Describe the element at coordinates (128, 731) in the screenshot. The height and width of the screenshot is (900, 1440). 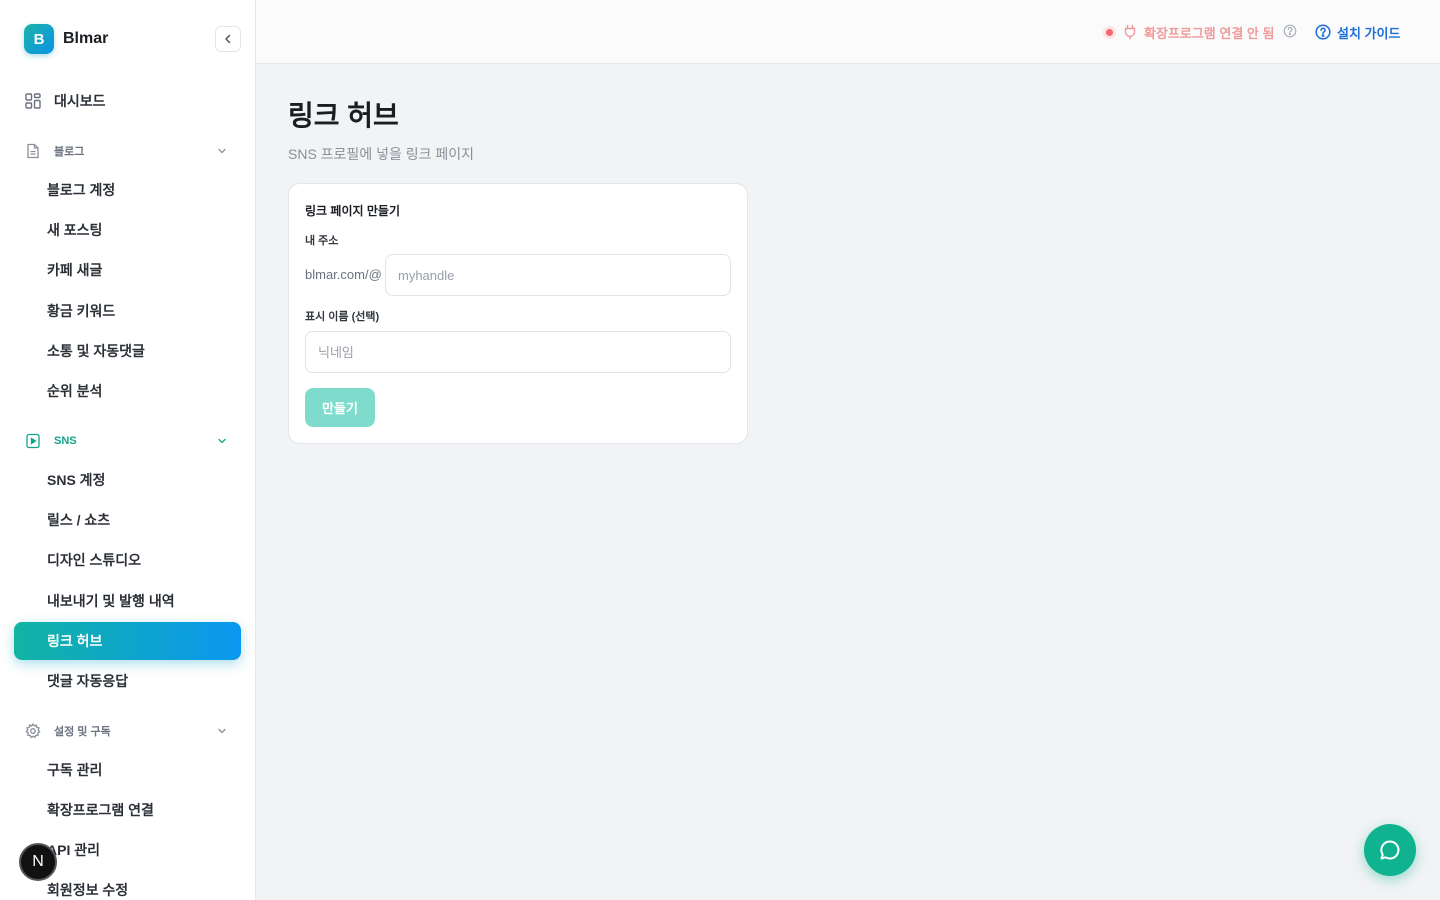
I see `section-settings: 설정 및 구독` at that location.